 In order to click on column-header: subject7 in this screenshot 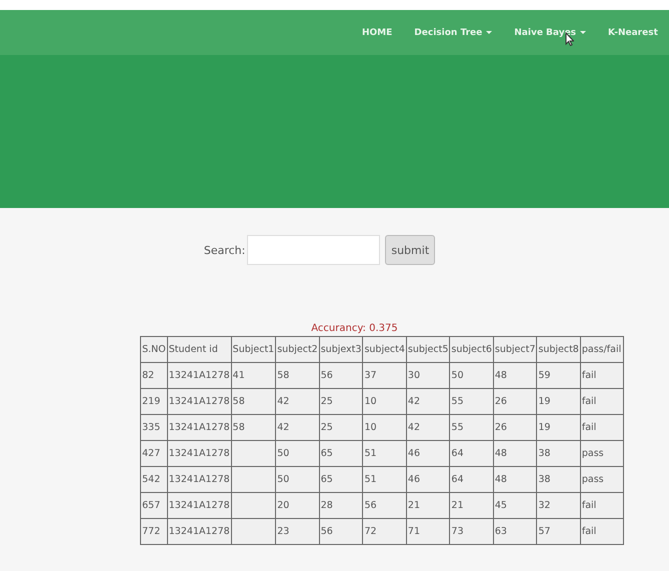, I will do `click(515, 349)`.